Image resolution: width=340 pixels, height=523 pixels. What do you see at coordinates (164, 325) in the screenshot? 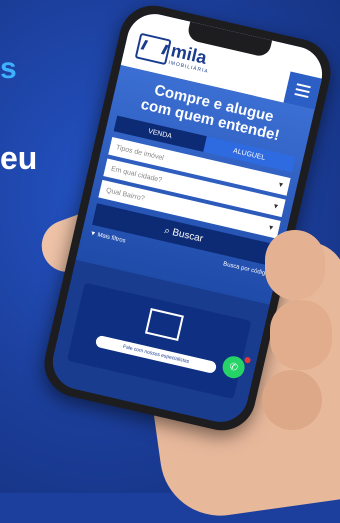
I see `house-icon` at bounding box center [164, 325].